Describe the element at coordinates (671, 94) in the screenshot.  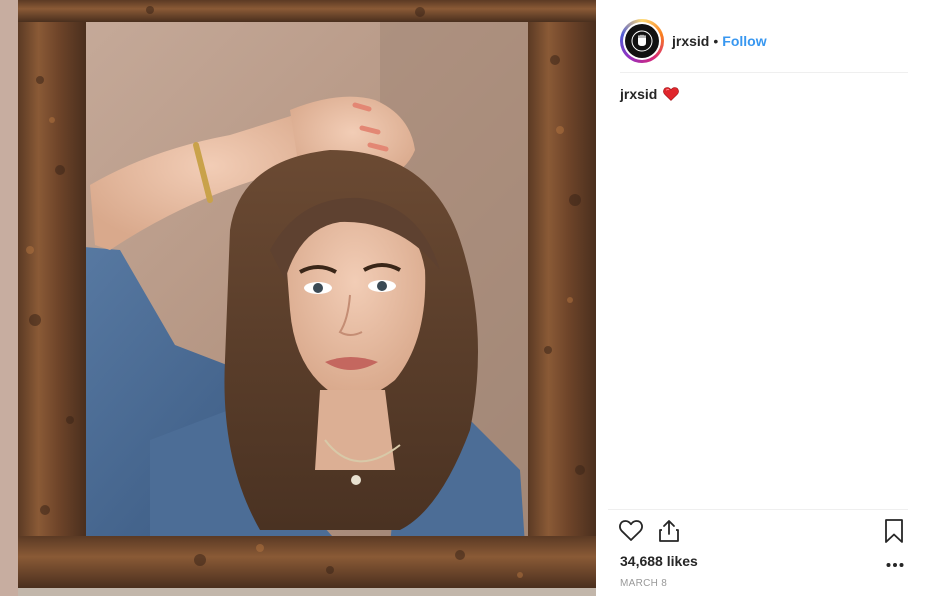
I see `red-heart-icon` at that location.